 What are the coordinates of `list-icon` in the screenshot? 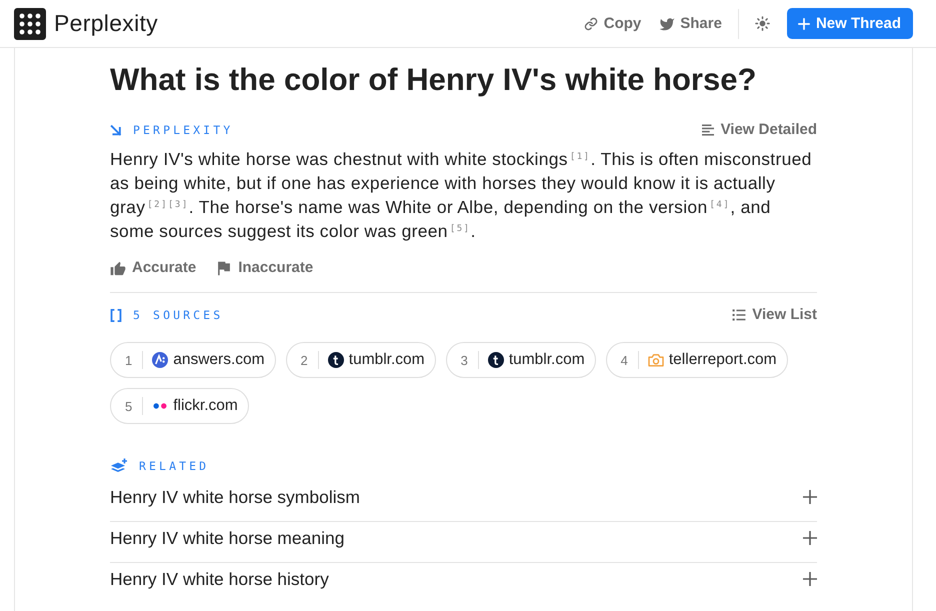 It's located at (739, 315).